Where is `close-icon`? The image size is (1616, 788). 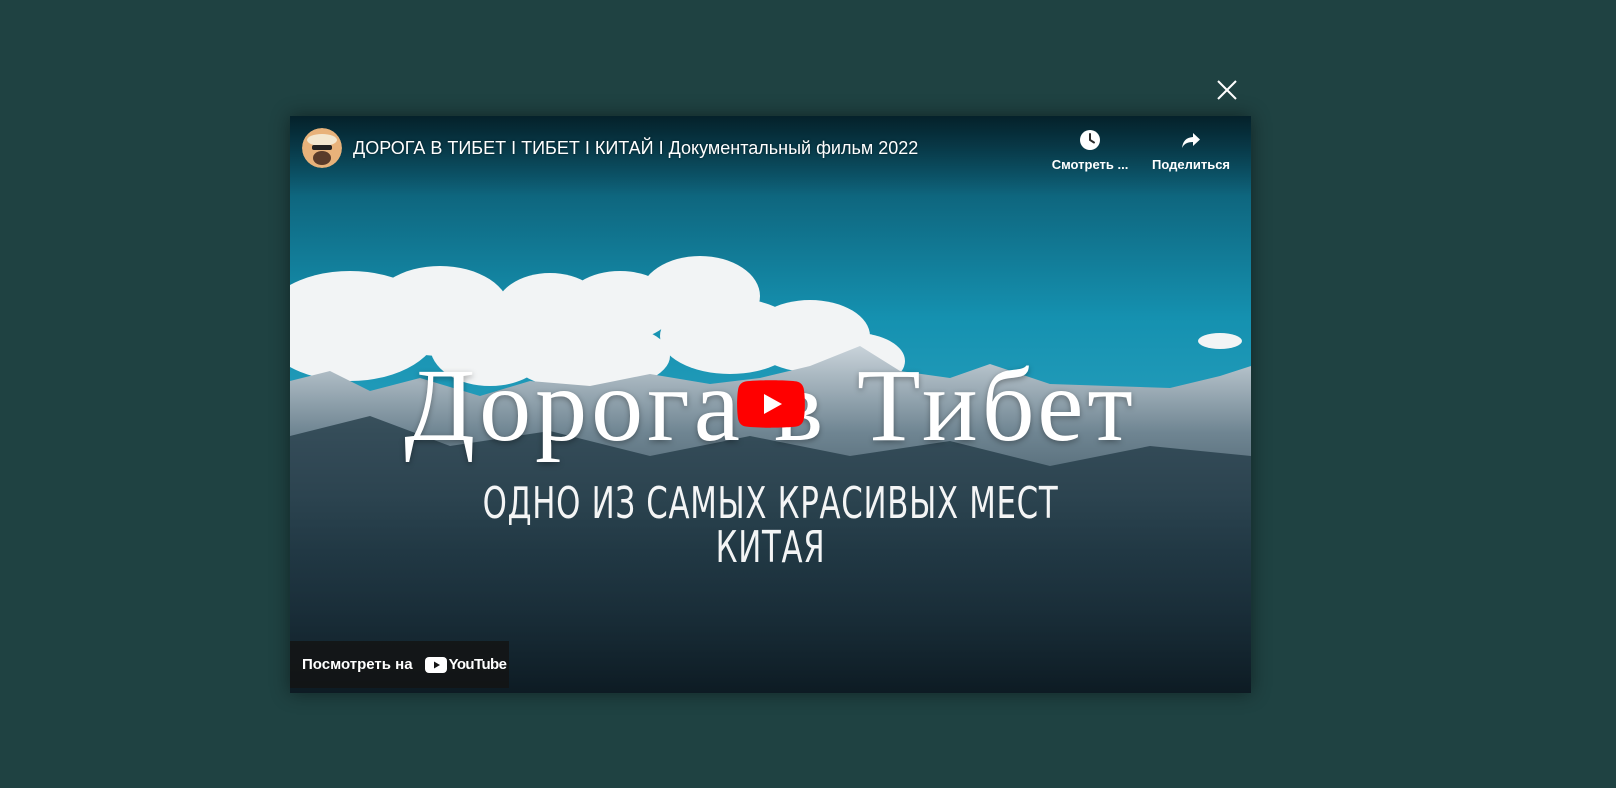
close-icon is located at coordinates (1227, 90).